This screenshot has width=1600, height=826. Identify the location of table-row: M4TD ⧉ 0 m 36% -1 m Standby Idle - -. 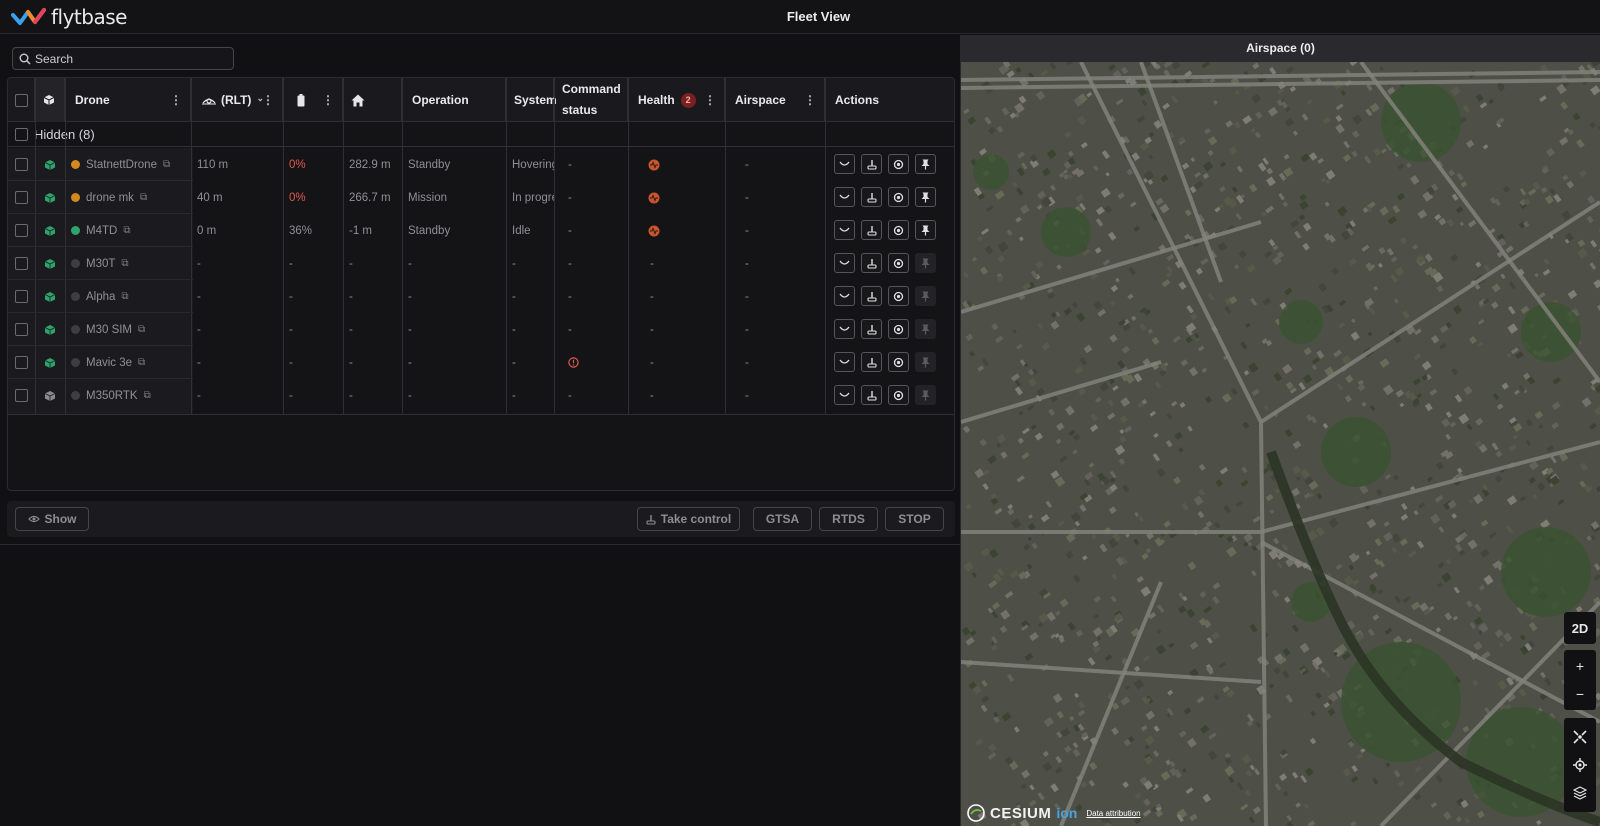
(481, 230).